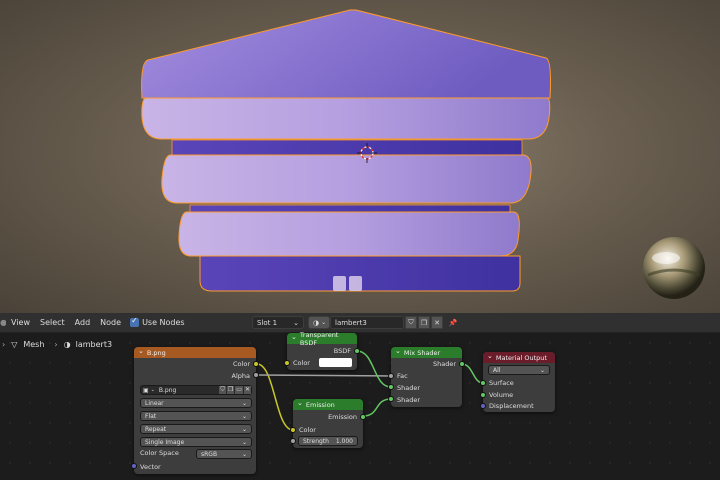 This screenshot has width=720, height=480. What do you see at coordinates (328, 423) in the screenshot?
I see `emission-node: Emission Emission Color Strength 1.000` at bounding box center [328, 423].